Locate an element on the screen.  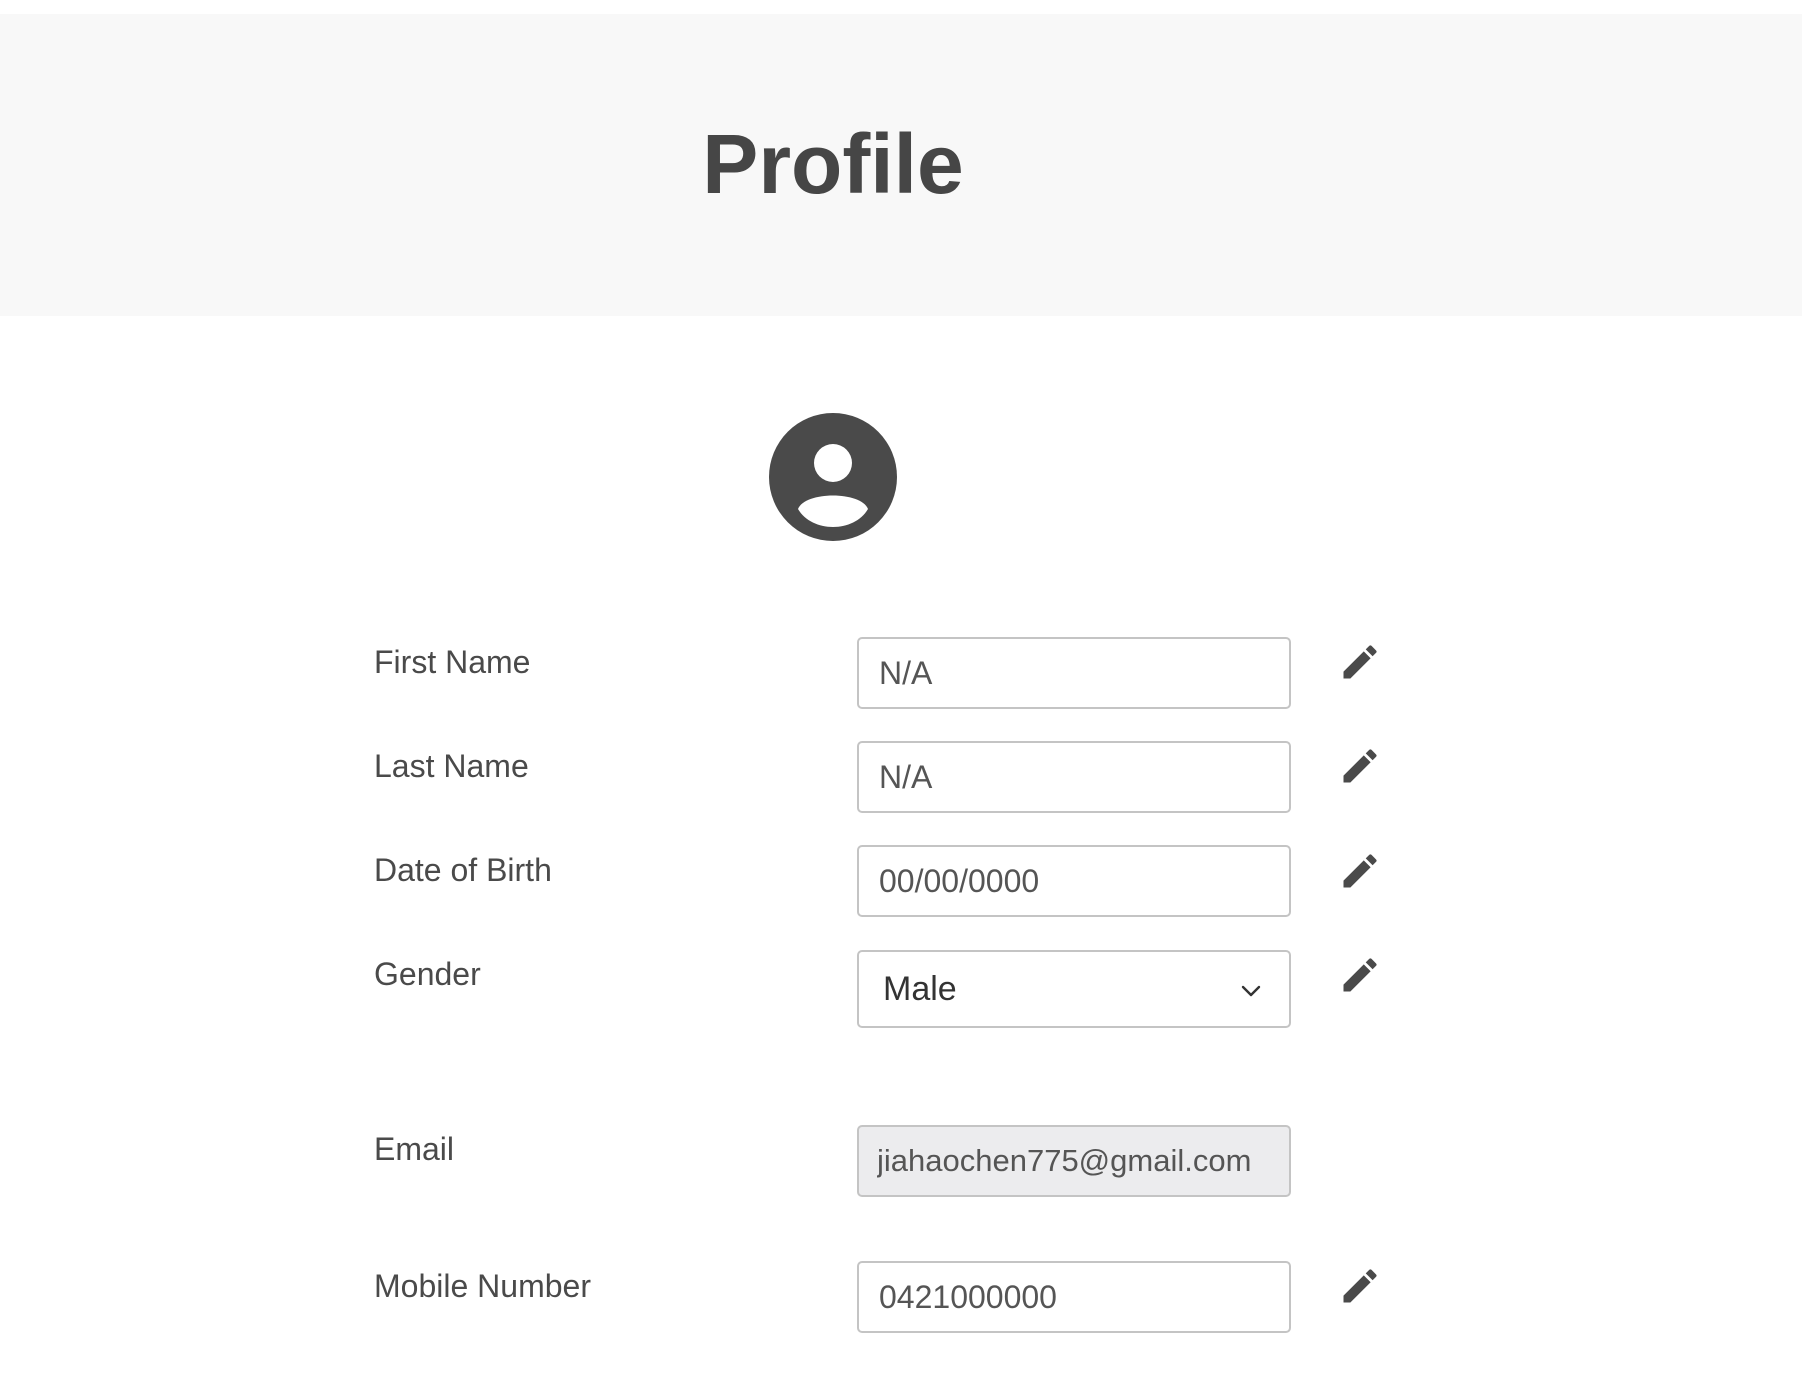
first-name-label: First Name is located at coordinates (452, 662).